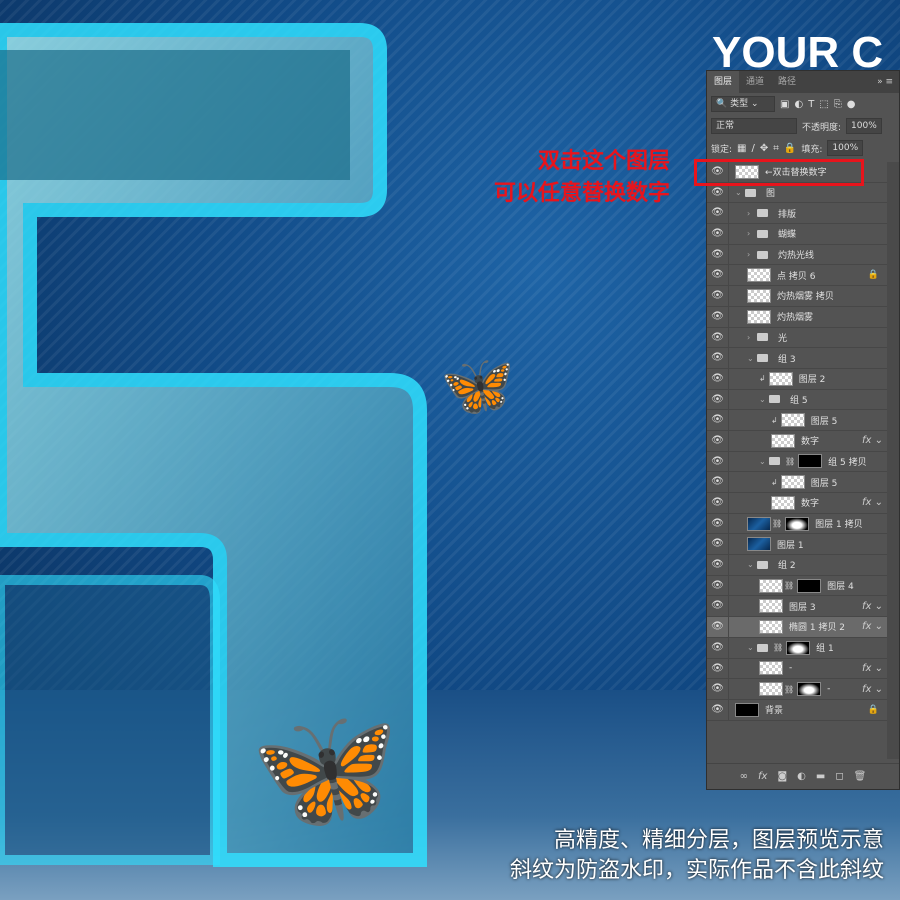 The height and width of the screenshot is (900, 900). I want to click on new-group-icon: ▬, so click(820, 776).